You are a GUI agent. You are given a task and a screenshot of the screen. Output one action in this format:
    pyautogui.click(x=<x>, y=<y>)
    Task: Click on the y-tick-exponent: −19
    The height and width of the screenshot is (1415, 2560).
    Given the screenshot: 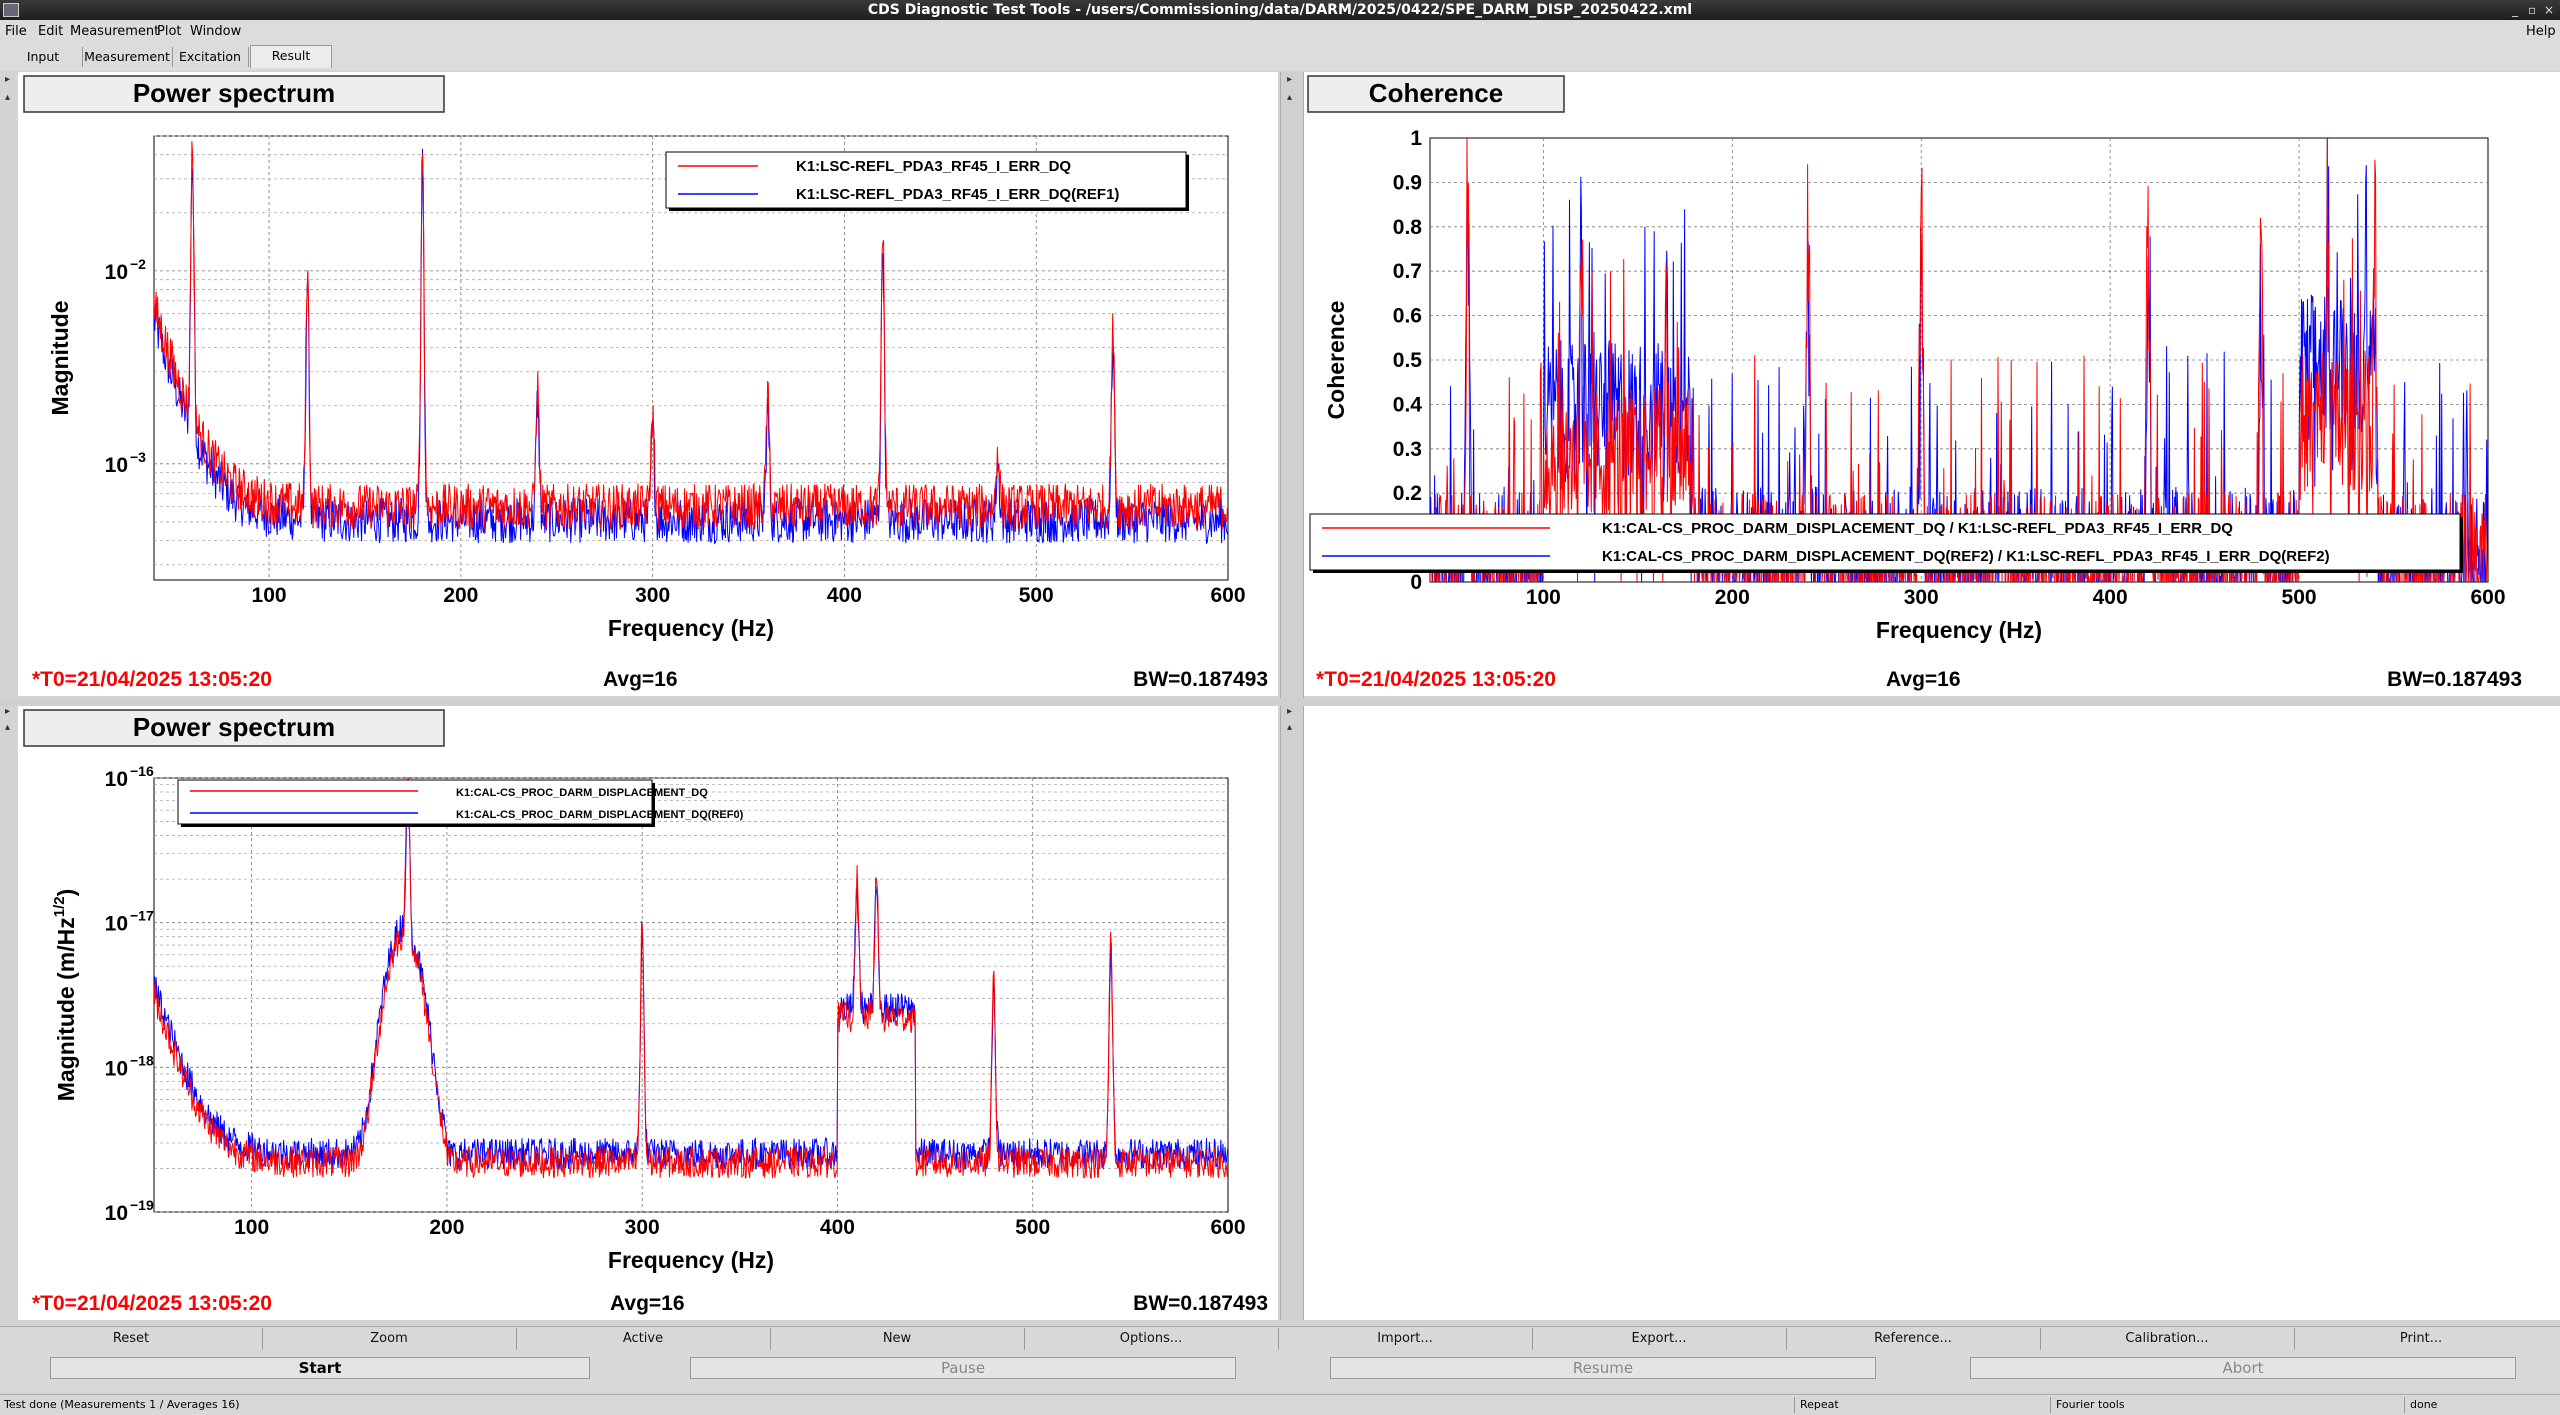 What is the action you would take?
    pyautogui.click(x=142, y=1205)
    